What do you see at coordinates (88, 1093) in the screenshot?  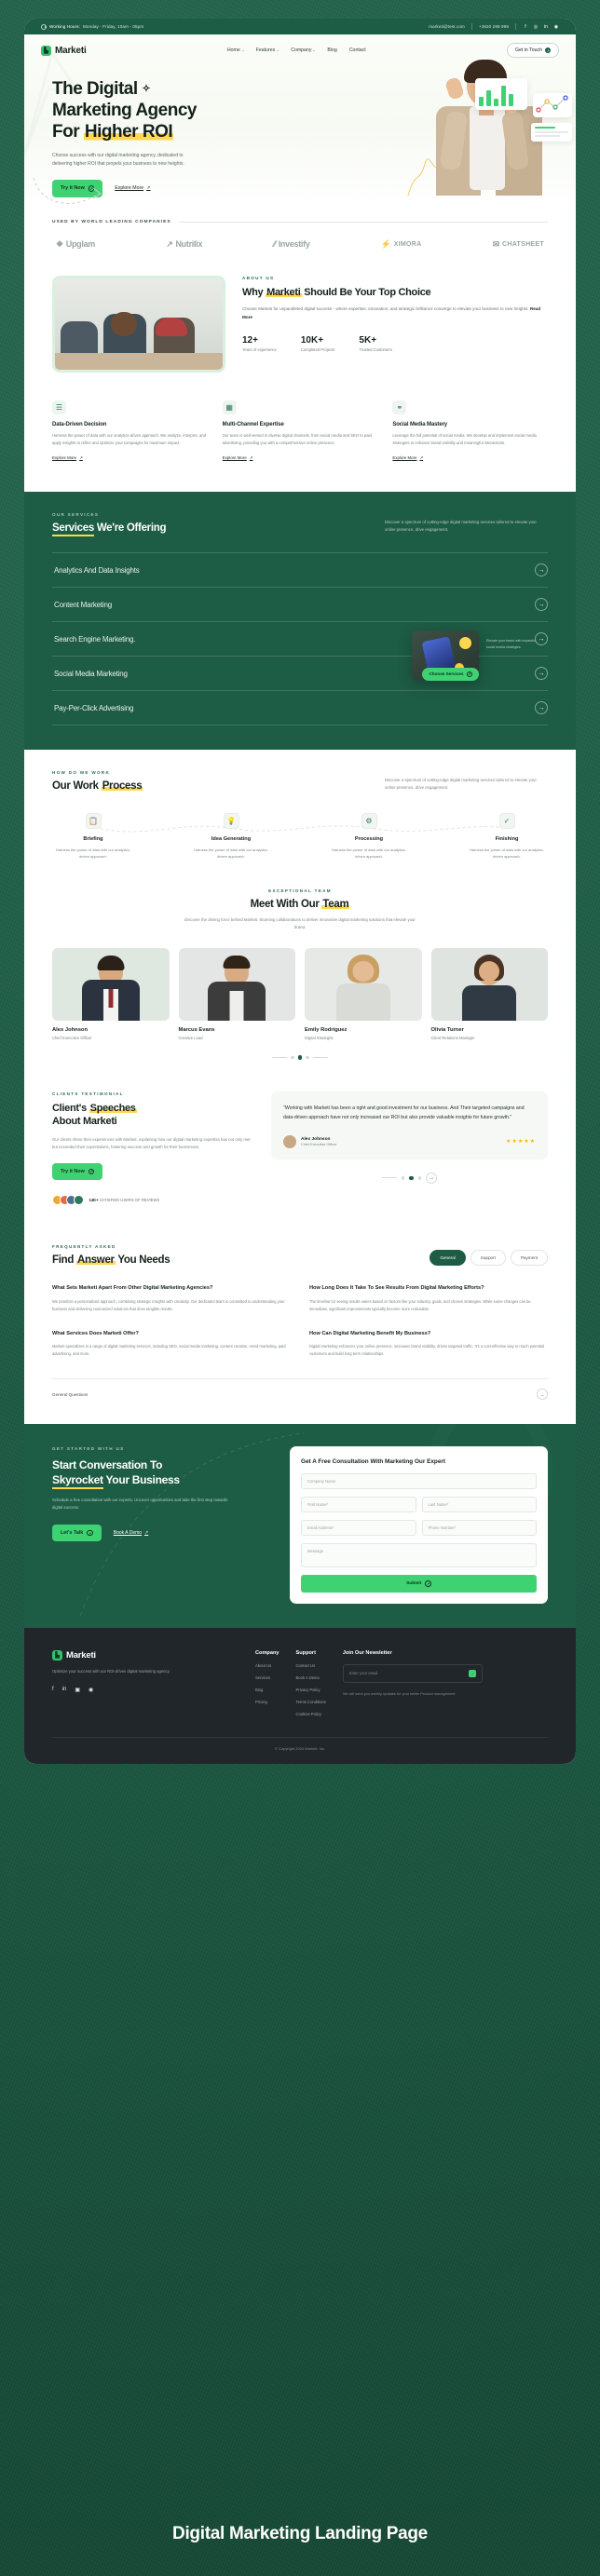 I see `testimonial-eyebrow: CLIENTS TESTIMONIAL` at bounding box center [88, 1093].